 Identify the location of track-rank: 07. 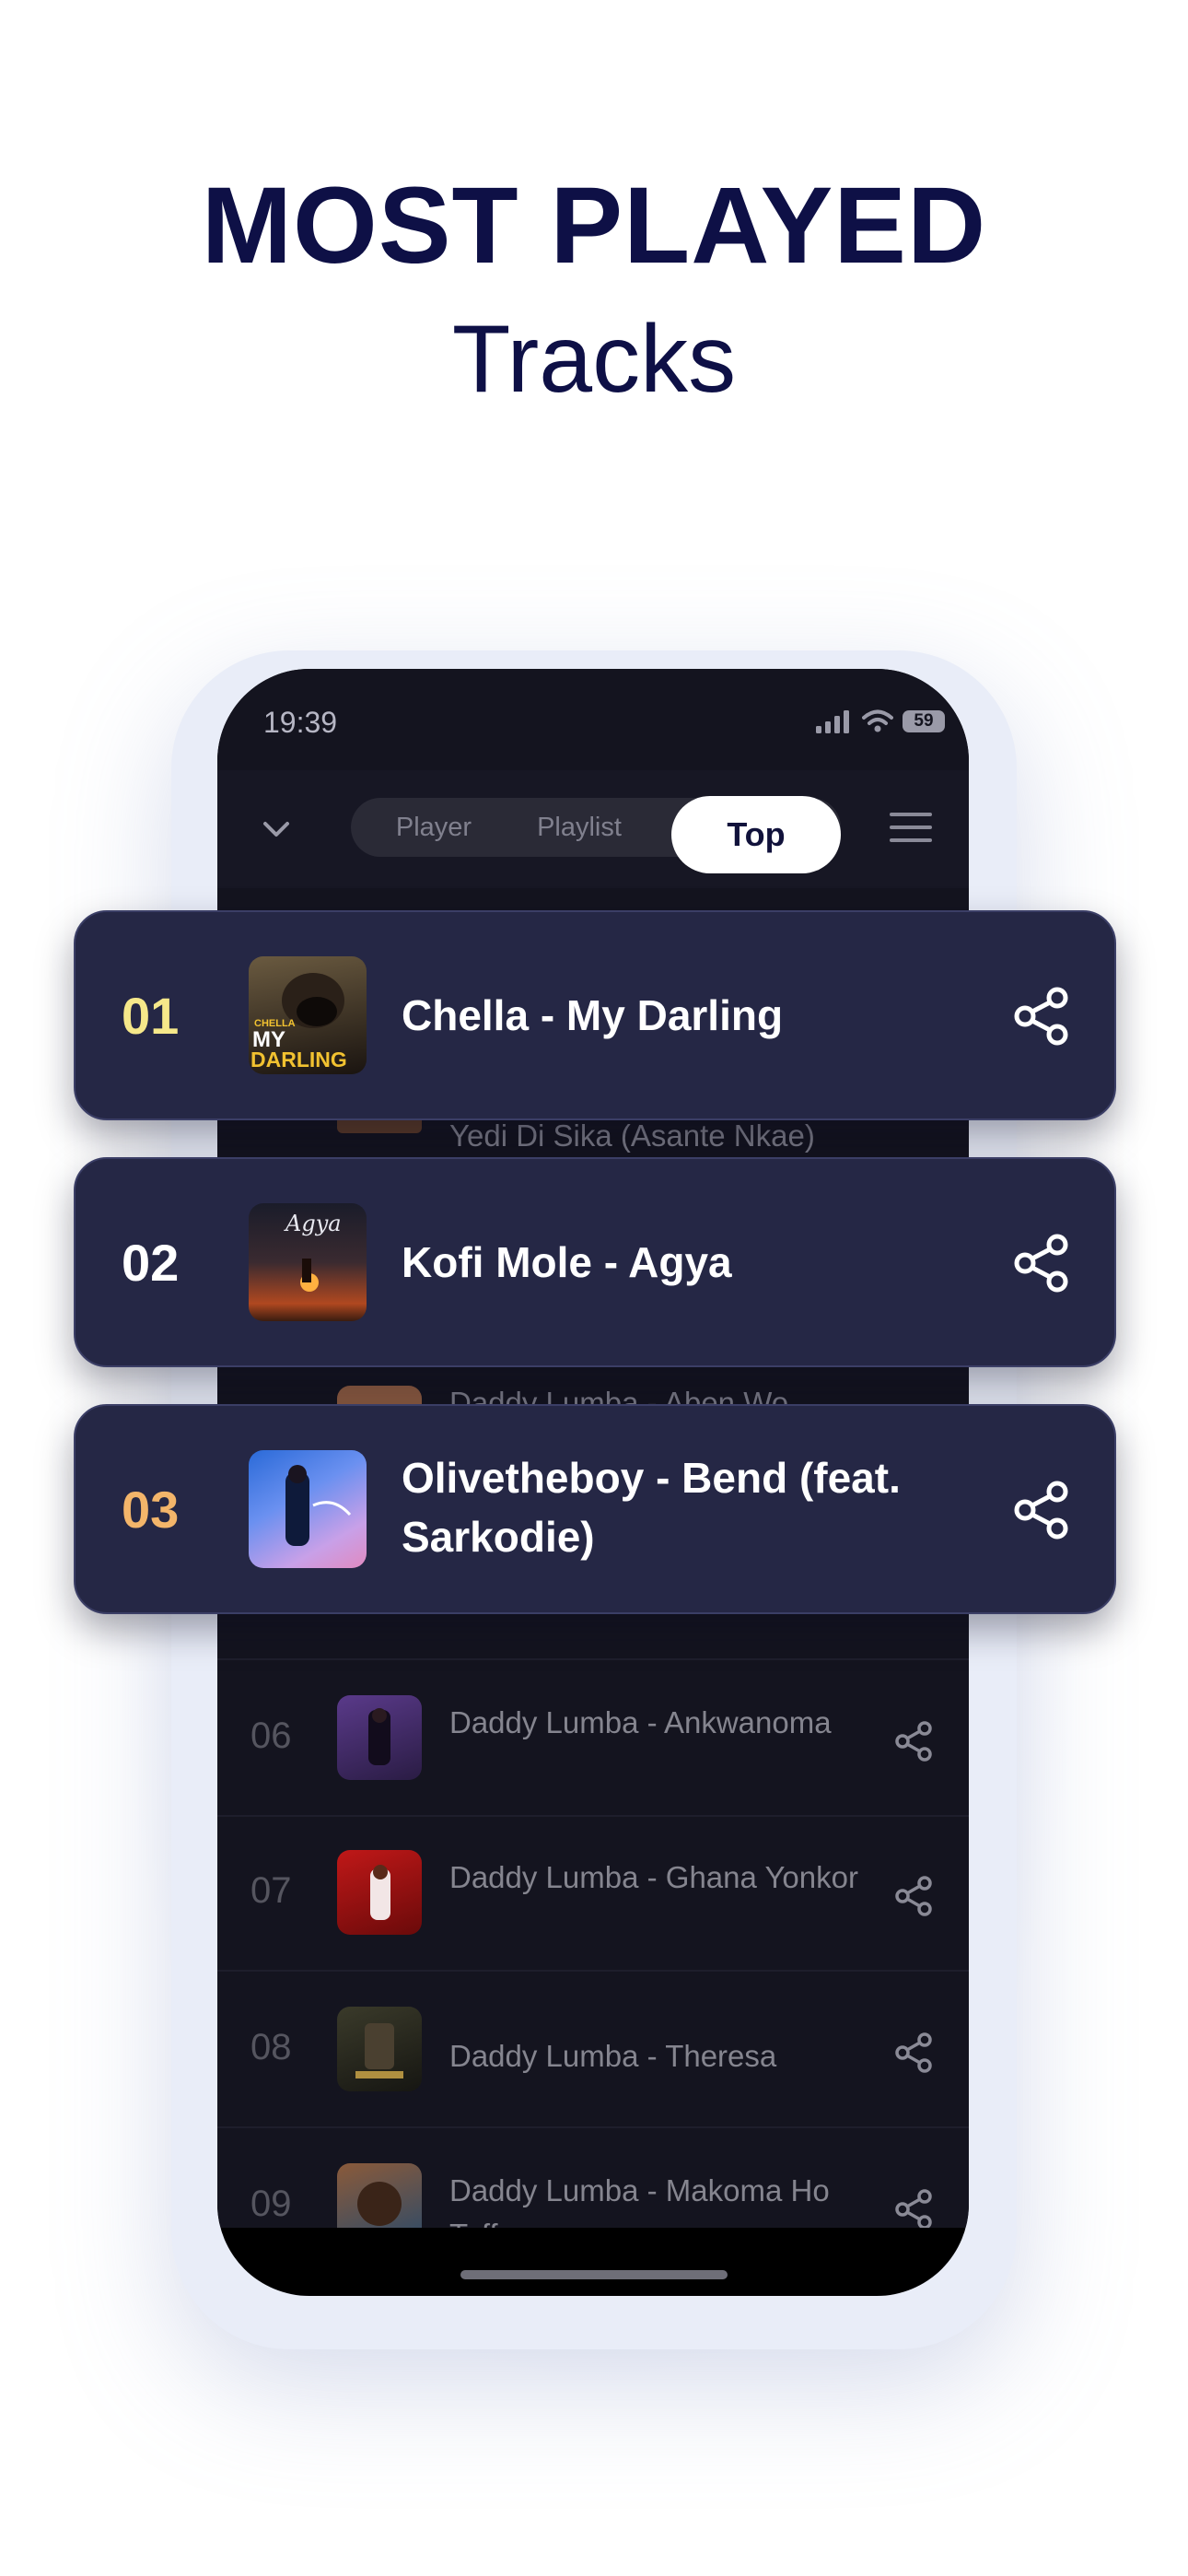
(271, 1891).